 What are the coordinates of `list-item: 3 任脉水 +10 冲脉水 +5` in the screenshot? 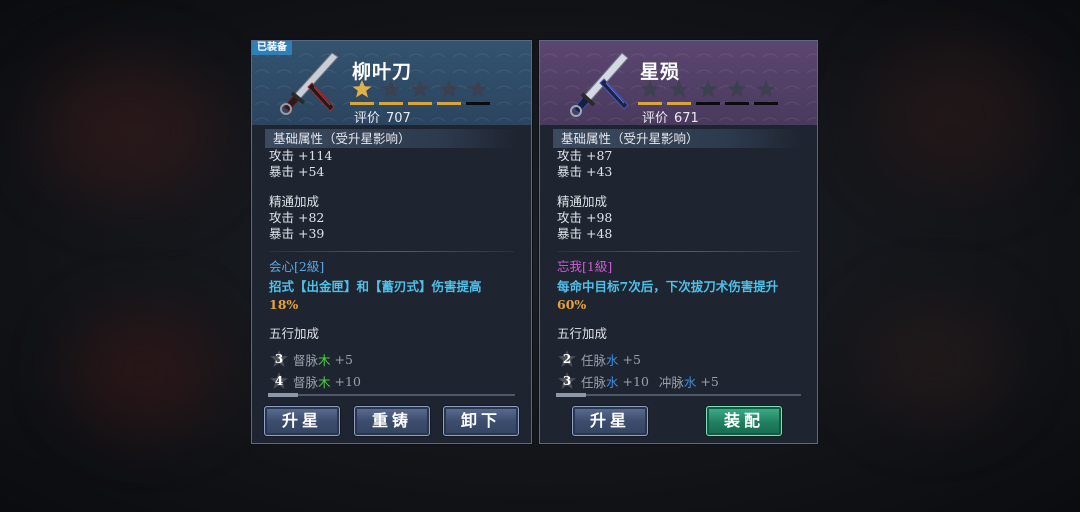 It's located at (678, 381).